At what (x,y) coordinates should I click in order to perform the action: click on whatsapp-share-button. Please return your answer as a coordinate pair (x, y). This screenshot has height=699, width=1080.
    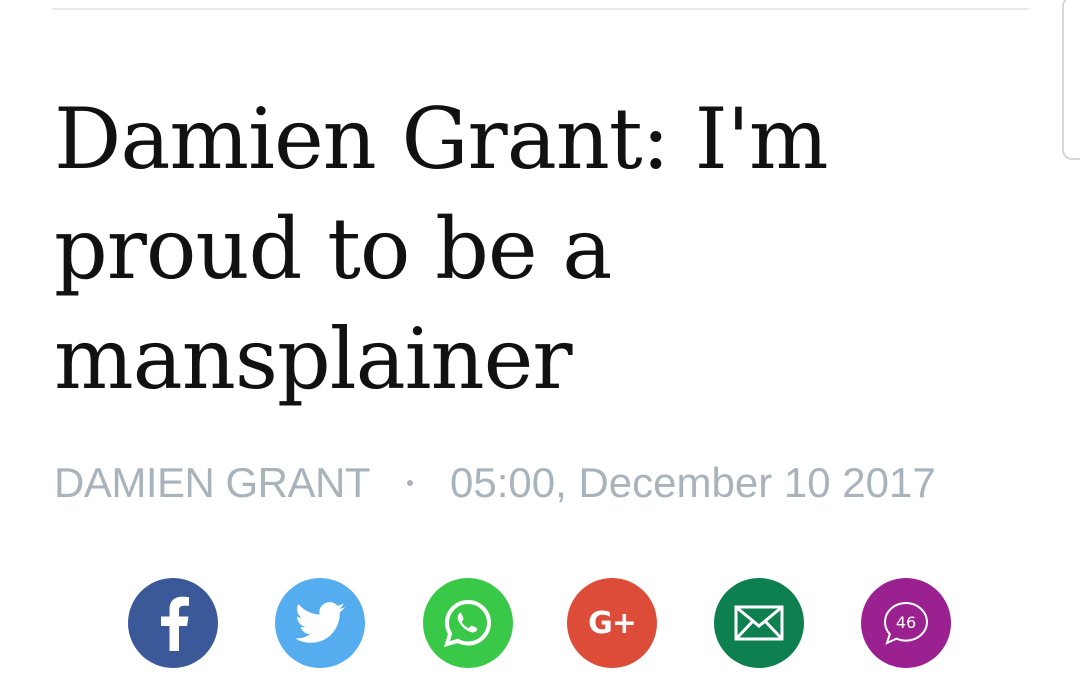
    Looking at the image, I should click on (468, 623).